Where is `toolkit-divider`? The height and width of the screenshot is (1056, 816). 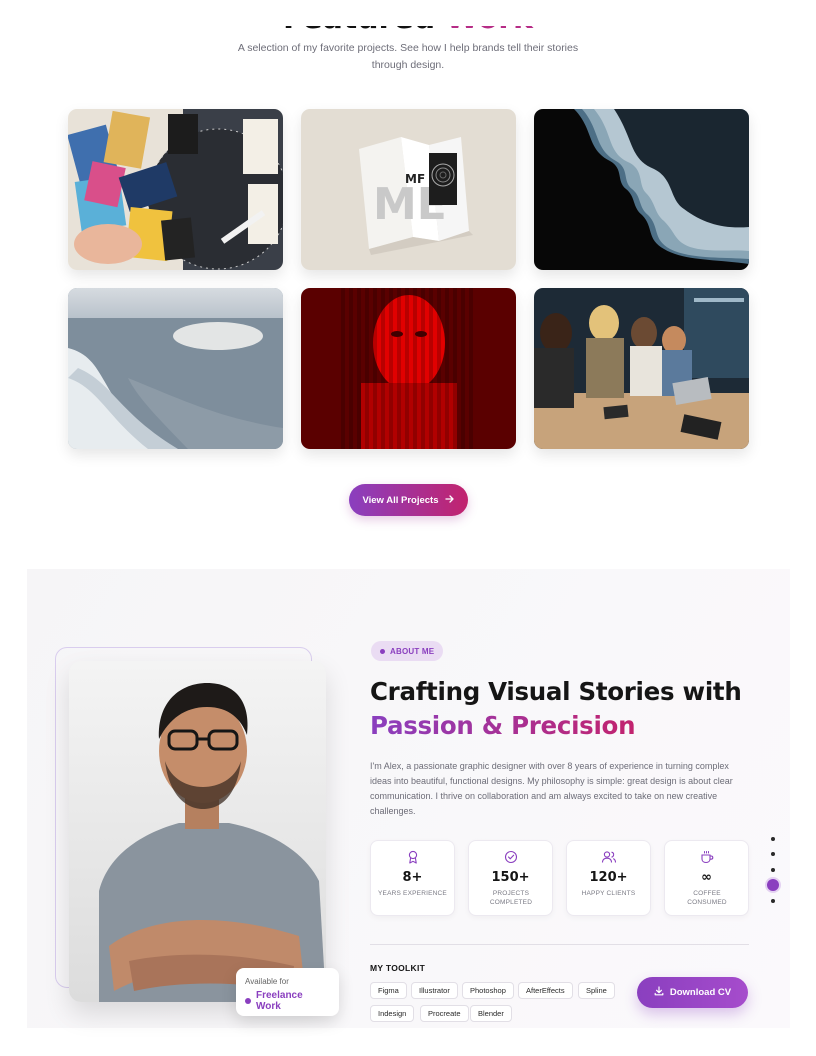 toolkit-divider is located at coordinates (559, 944).